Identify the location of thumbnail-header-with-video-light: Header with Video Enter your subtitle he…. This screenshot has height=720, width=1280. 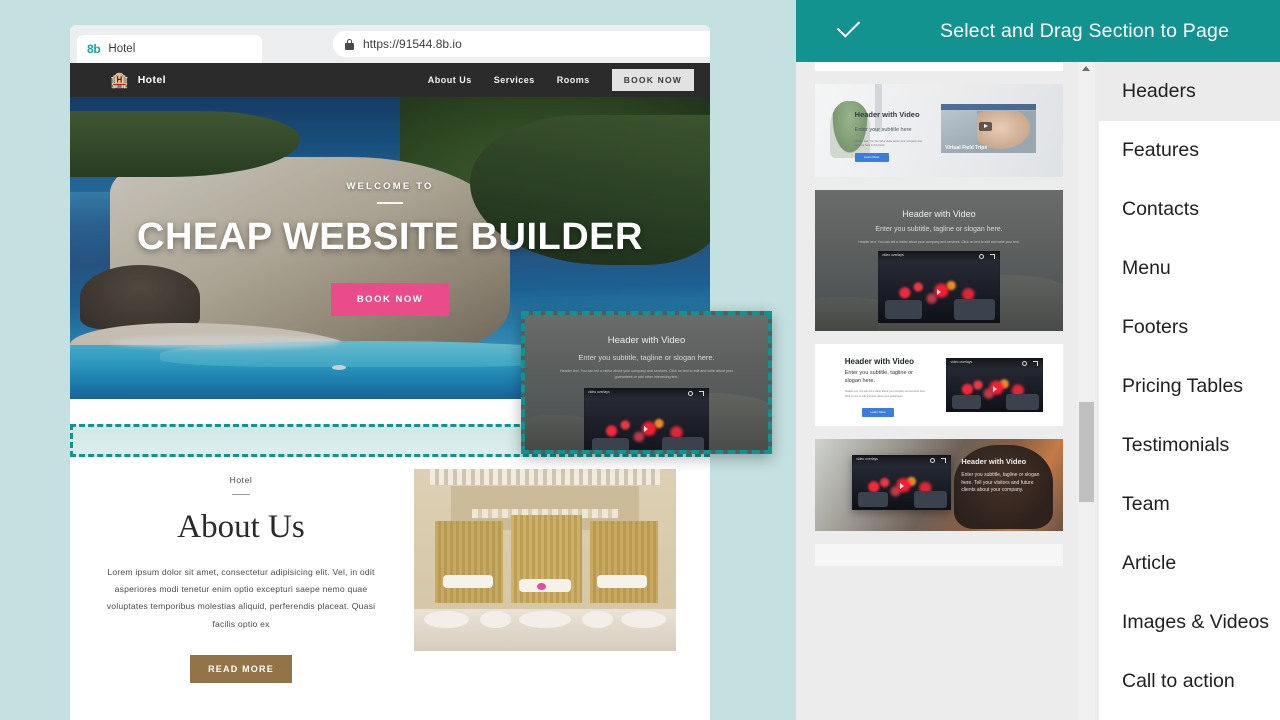
(939, 130).